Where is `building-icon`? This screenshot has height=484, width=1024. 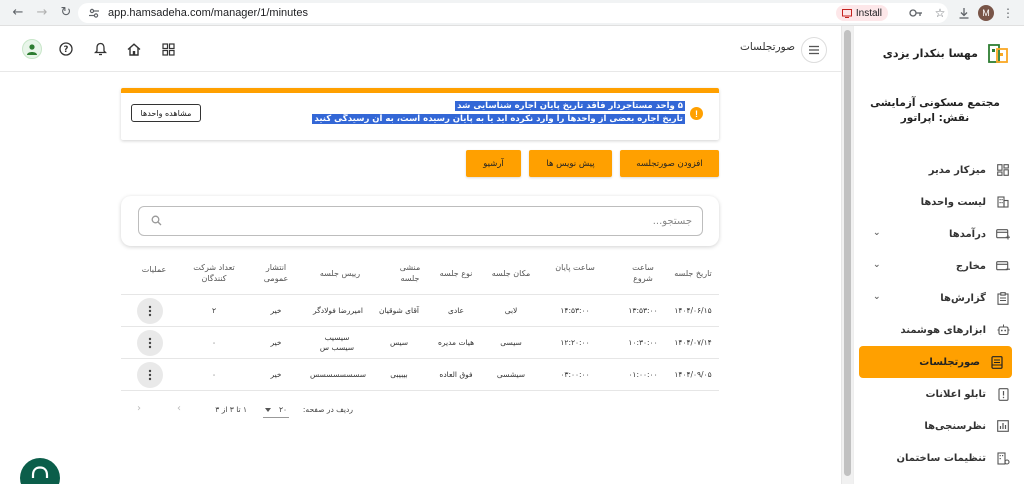 building-icon is located at coordinates (1003, 202).